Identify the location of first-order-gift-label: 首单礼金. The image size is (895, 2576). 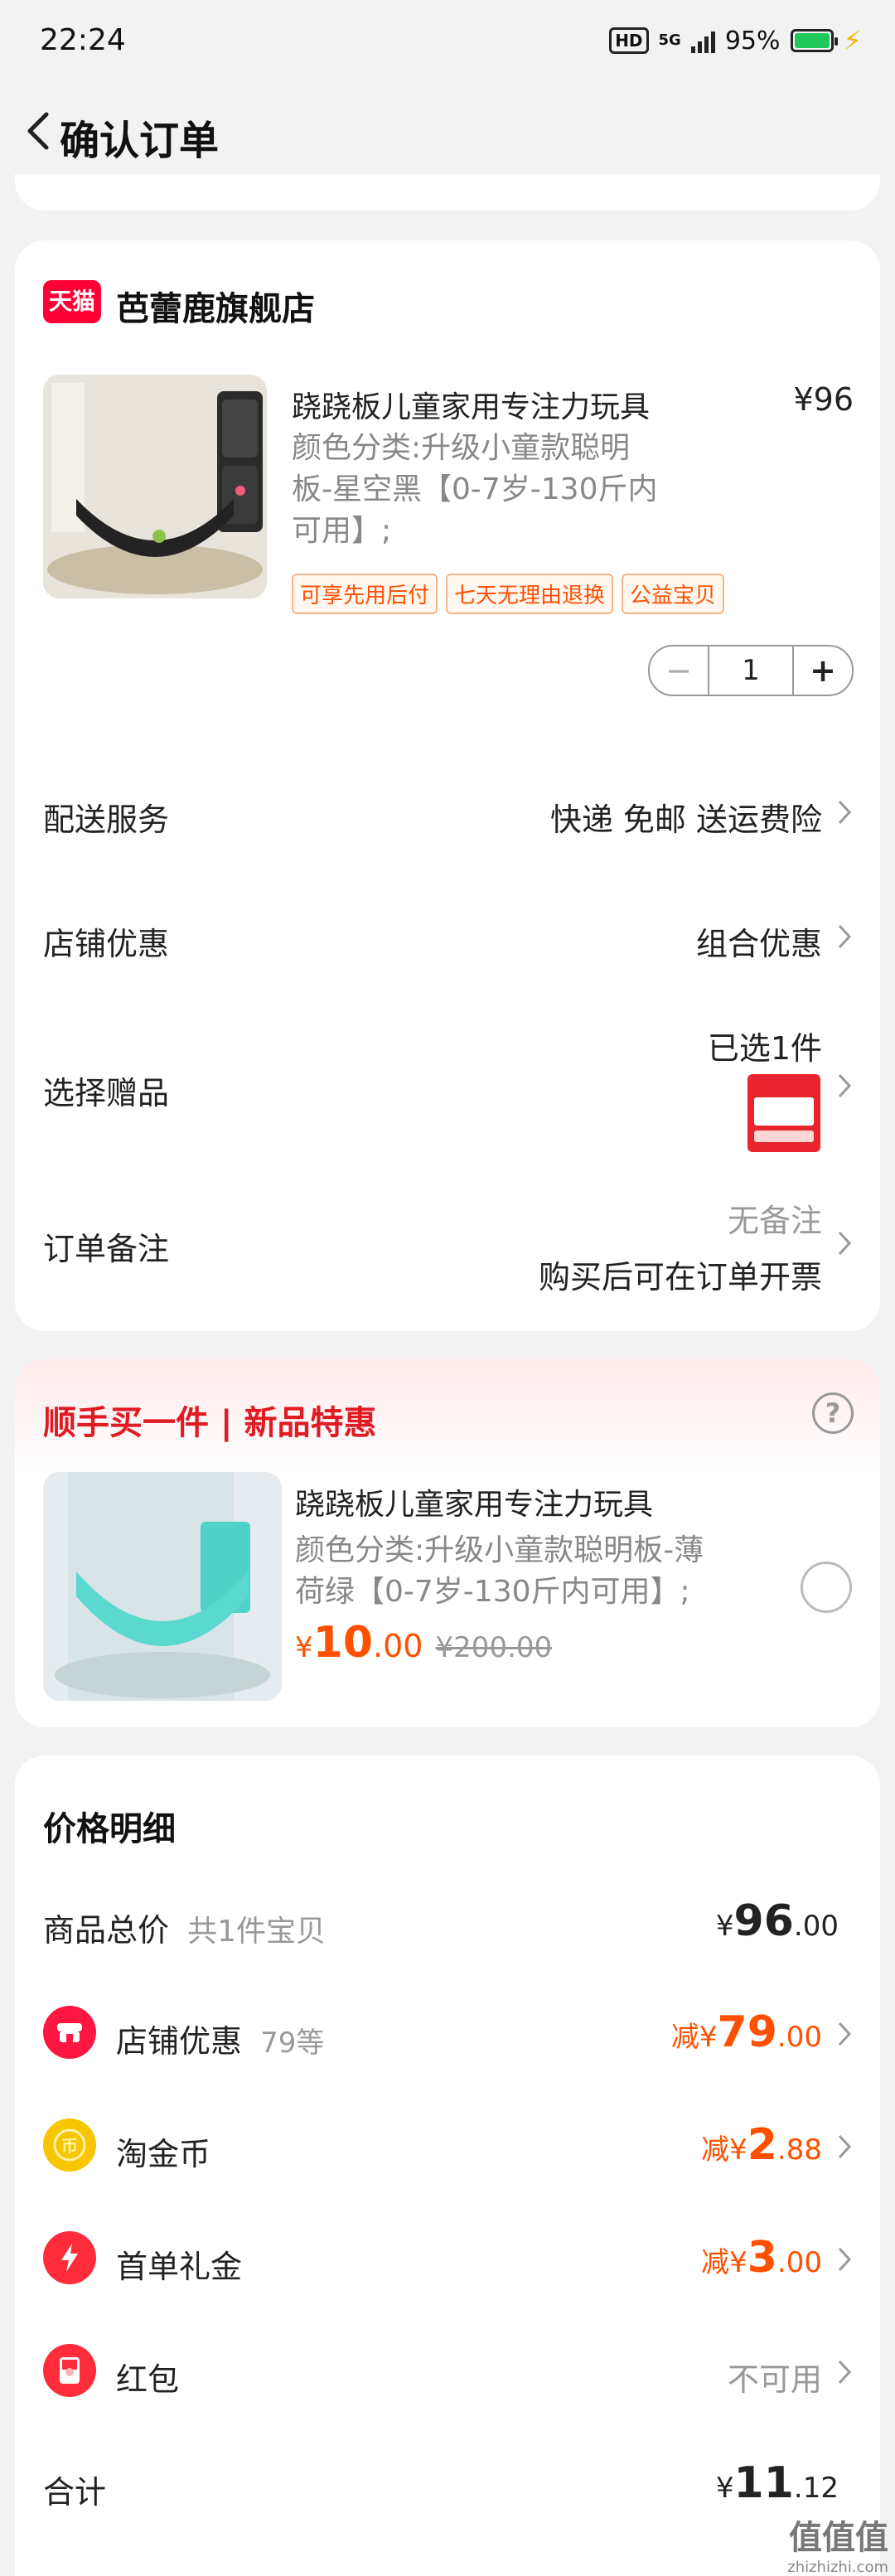
(179, 2267).